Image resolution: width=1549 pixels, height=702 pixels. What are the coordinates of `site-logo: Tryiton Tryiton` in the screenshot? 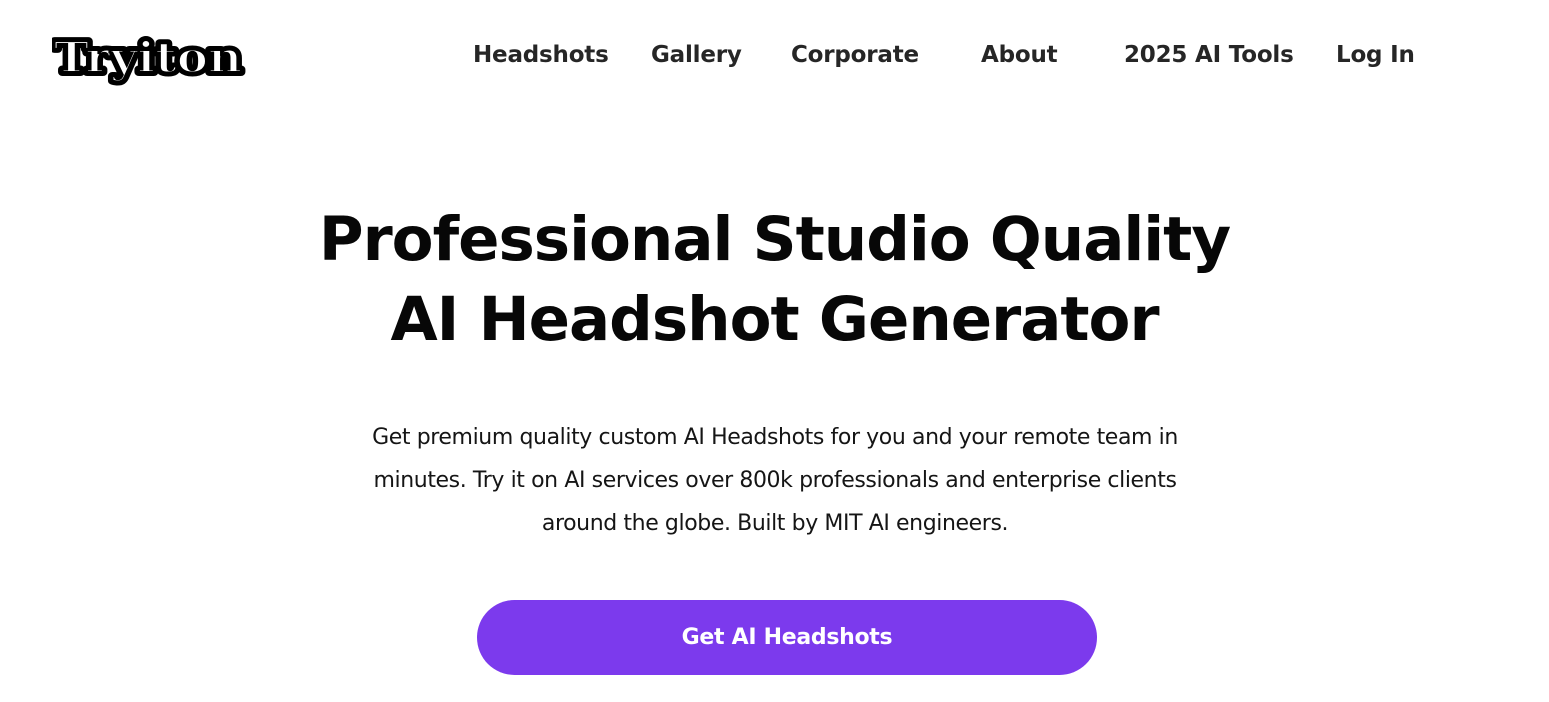 It's located at (150, 57).